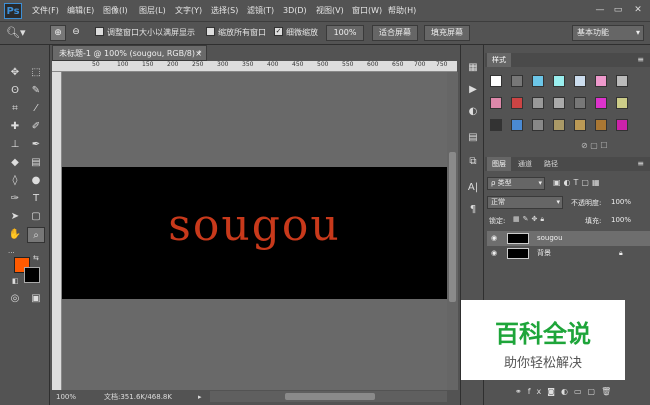 Image resolution: width=650 pixels, height=405 pixels. What do you see at coordinates (32, 275) in the screenshot?
I see `background-color-swatch` at bounding box center [32, 275].